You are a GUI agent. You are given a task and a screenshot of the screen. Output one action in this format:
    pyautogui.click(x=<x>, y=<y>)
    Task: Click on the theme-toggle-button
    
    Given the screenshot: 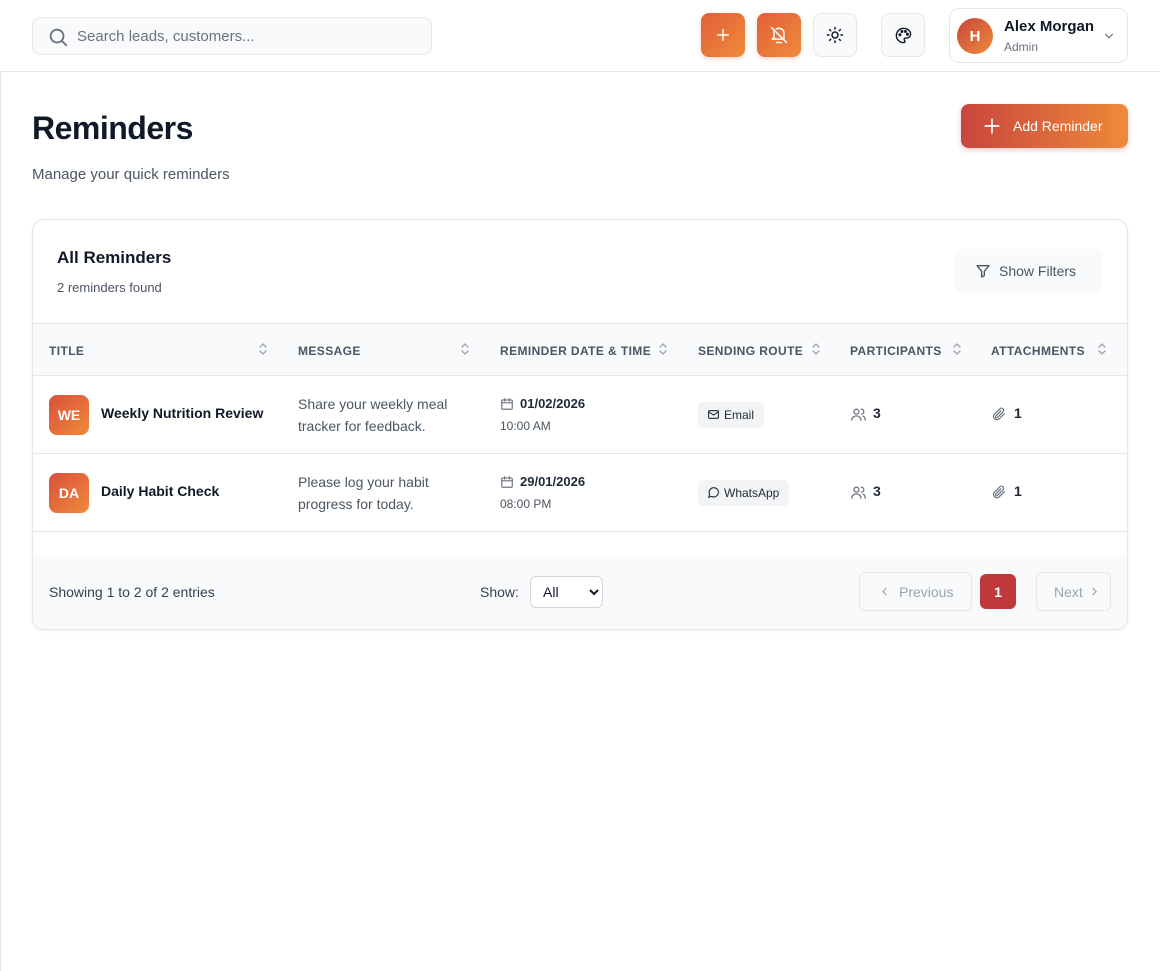 What is the action you would take?
    pyautogui.click(x=835, y=35)
    